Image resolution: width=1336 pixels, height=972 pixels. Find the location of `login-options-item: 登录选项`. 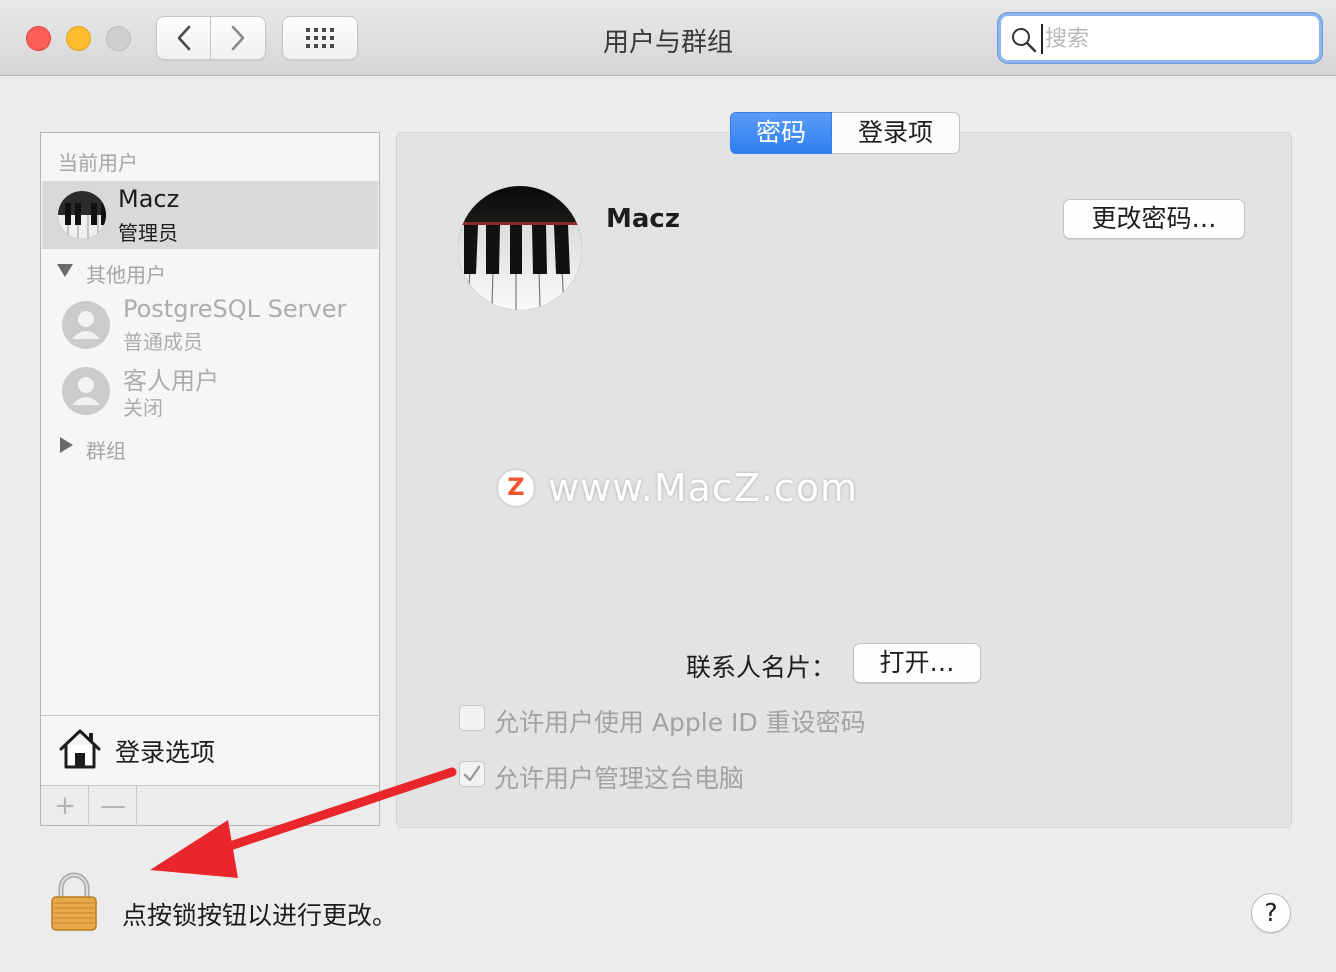

login-options-item: 登录选项 is located at coordinates (210, 750).